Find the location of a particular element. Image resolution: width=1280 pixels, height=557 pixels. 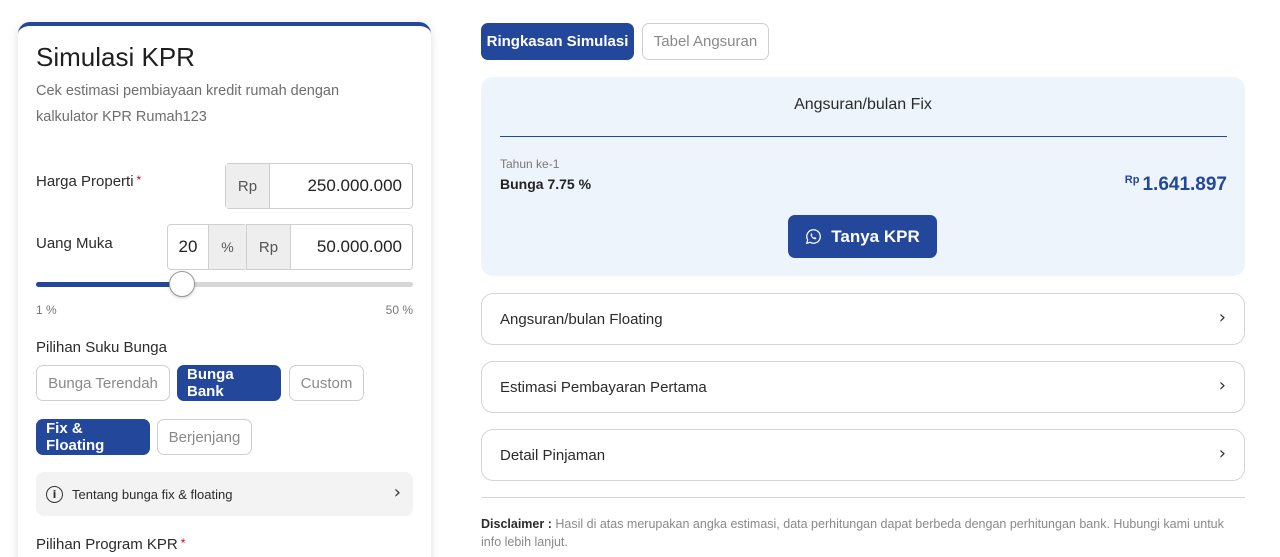

ask-kpr-label: Tanya KPR is located at coordinates (875, 236).